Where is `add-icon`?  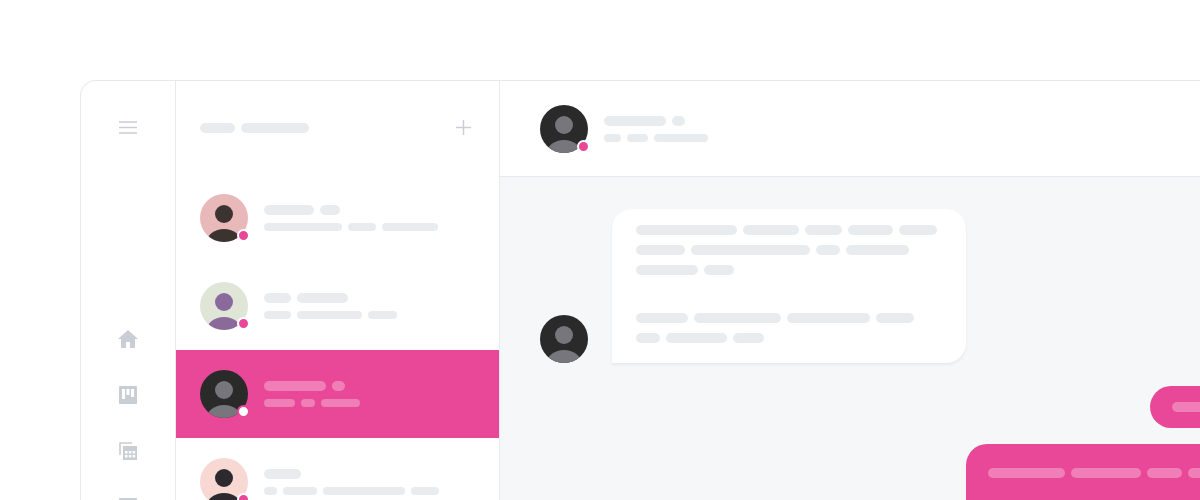 add-icon is located at coordinates (463, 127).